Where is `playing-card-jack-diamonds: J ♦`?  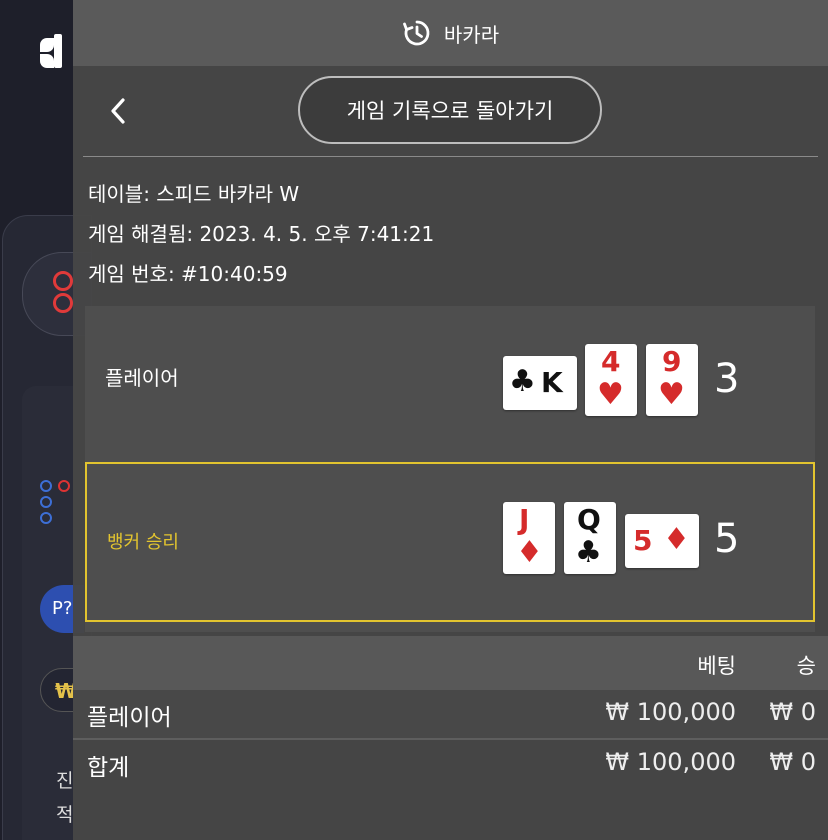
playing-card-jack-diamonds: J ♦ is located at coordinates (529, 538).